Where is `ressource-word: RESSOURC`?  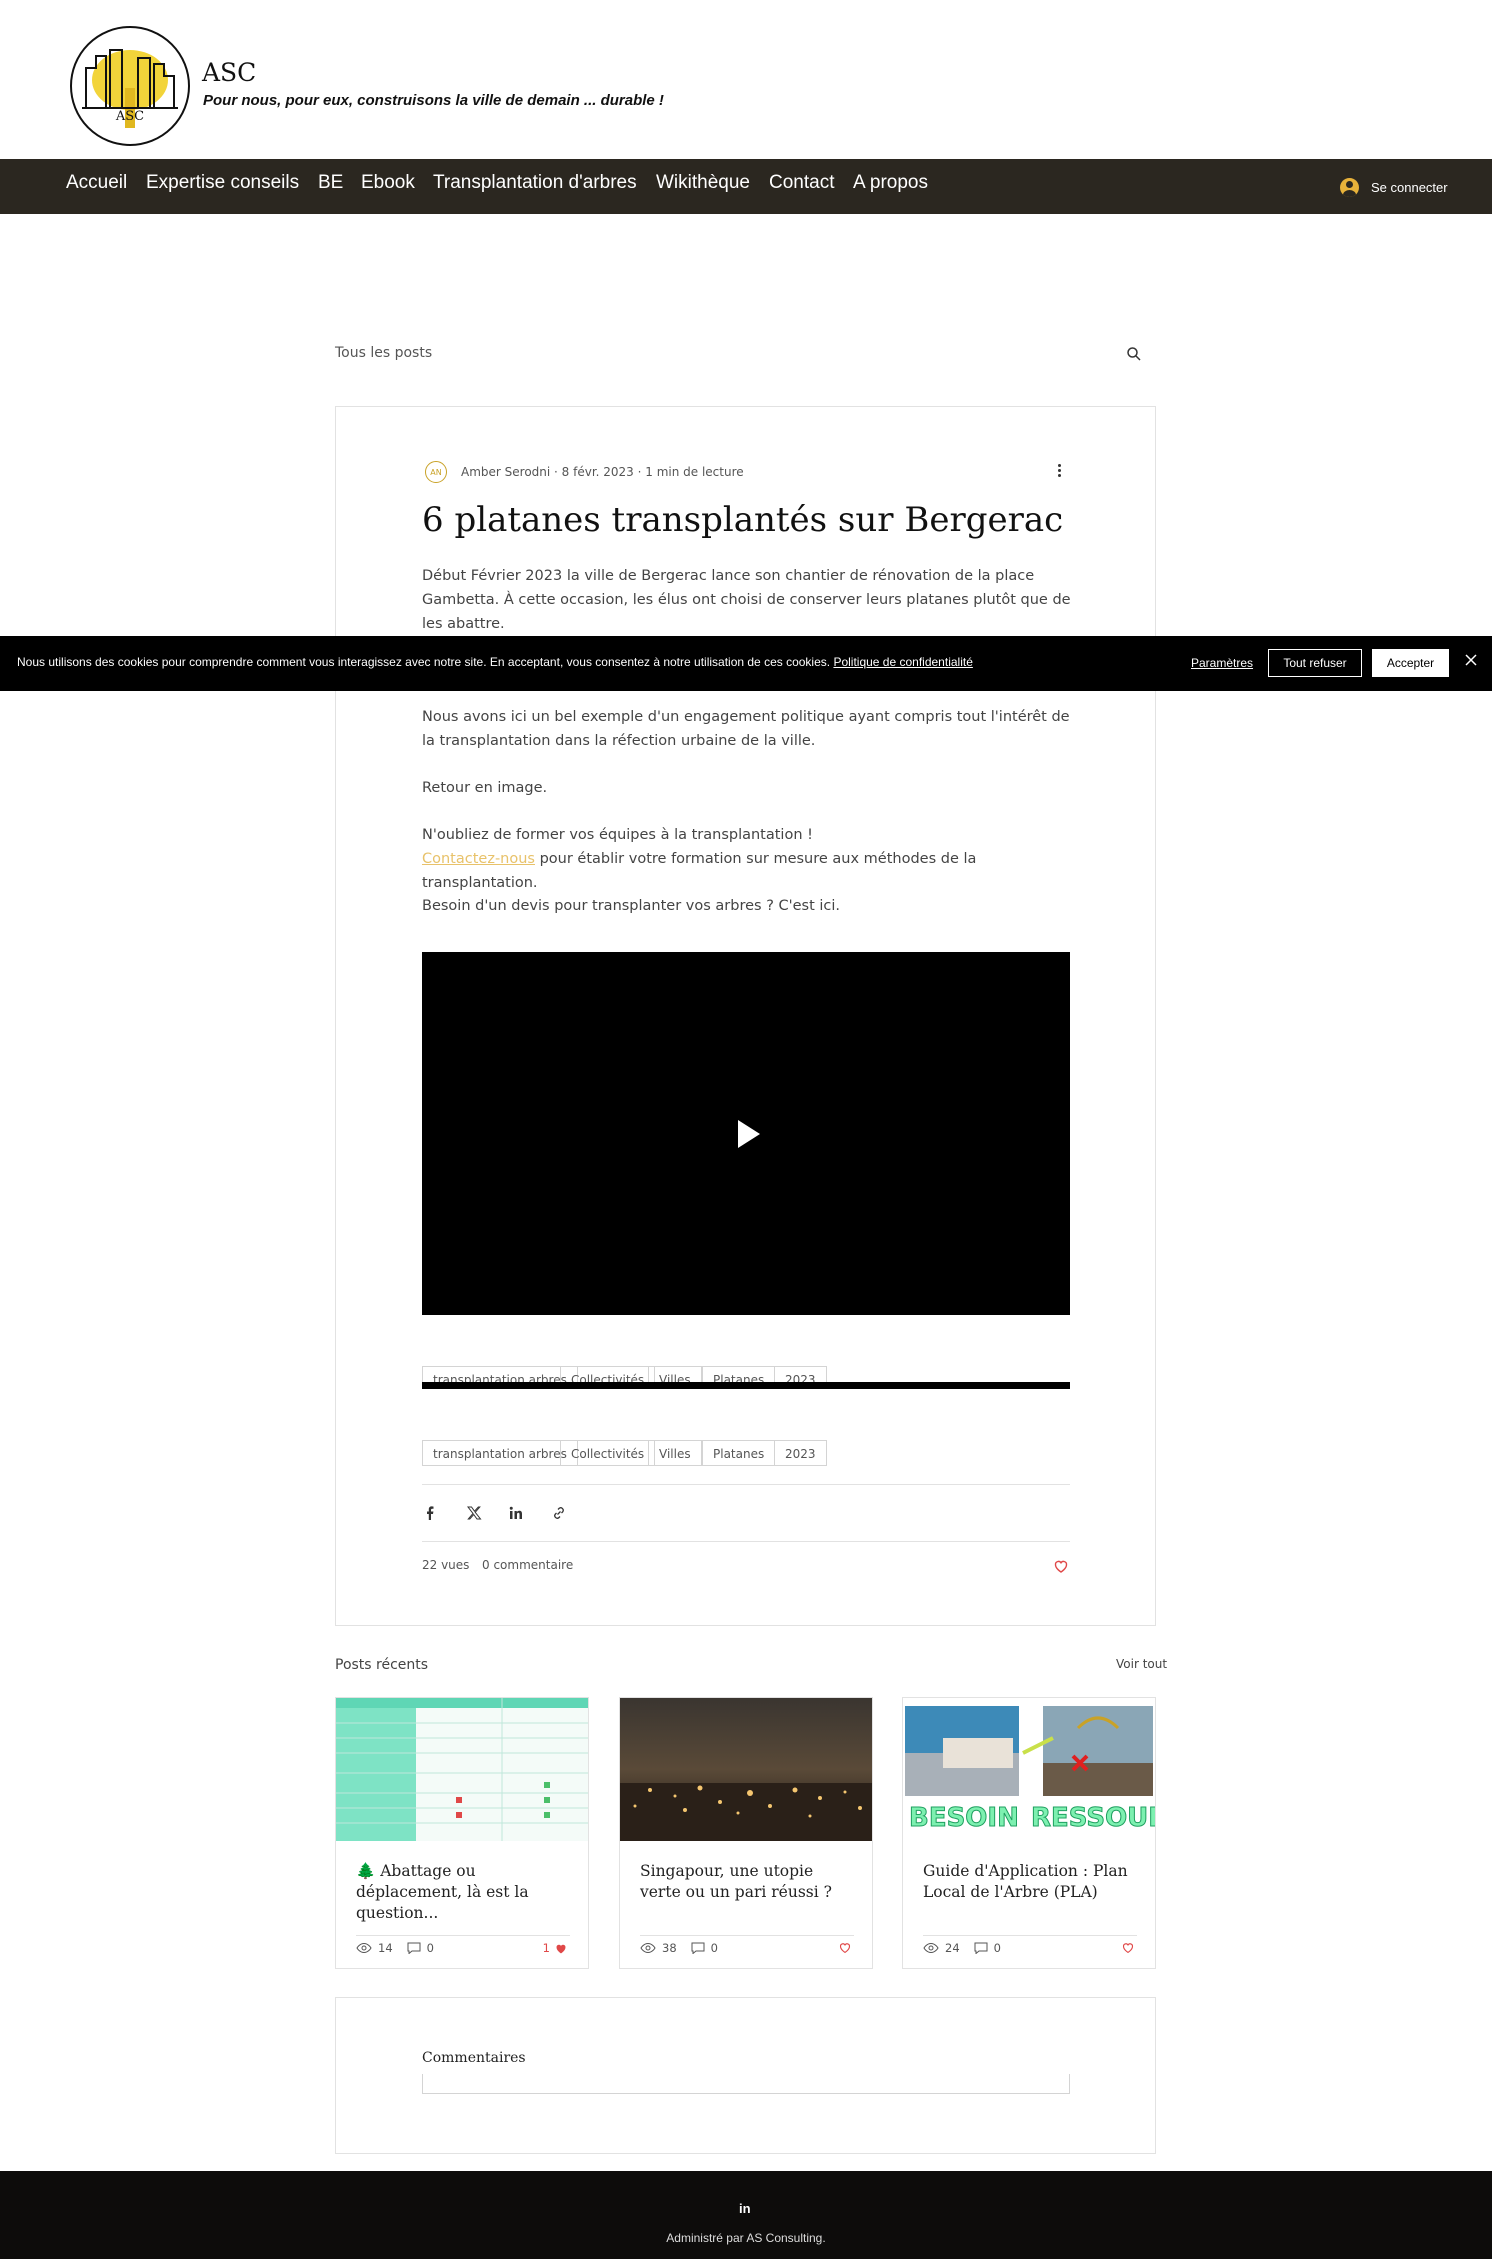
ressource-word: RESSOURC is located at coordinates (1093, 1818).